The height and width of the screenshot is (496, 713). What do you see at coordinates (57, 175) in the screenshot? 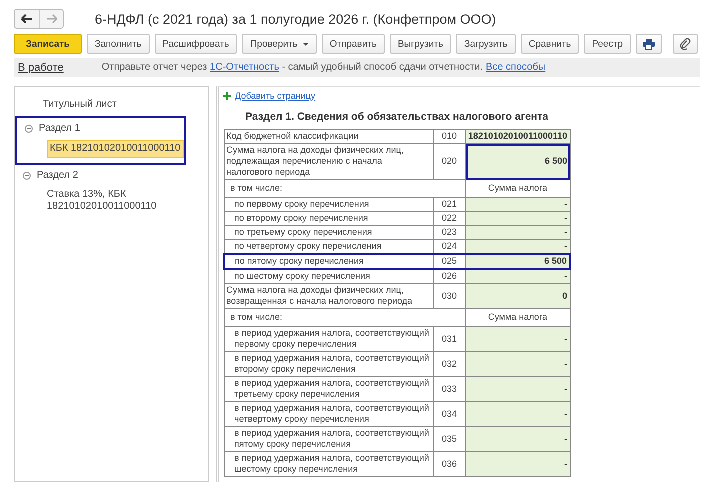
I see `tree-item: Раздел 2` at bounding box center [57, 175].